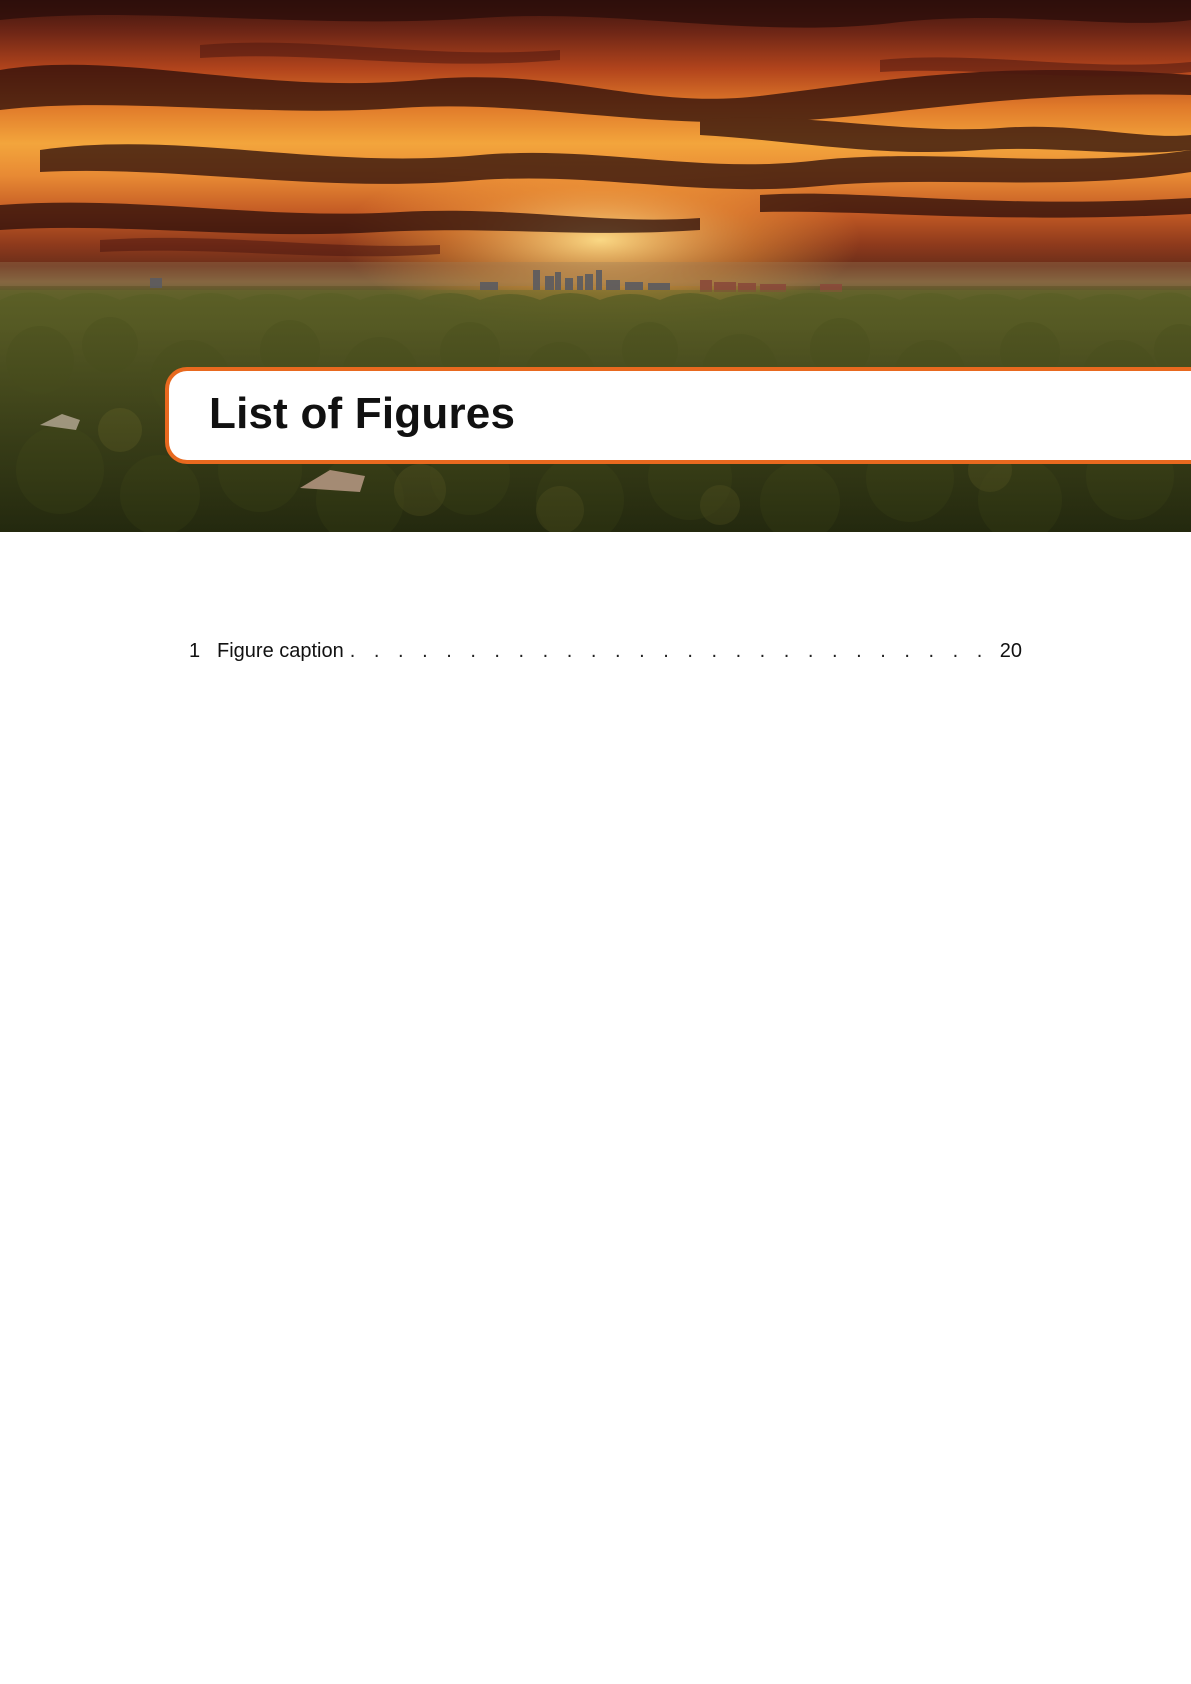  What do you see at coordinates (678, 415) in the screenshot?
I see `chapter-title-box: List of Figures` at bounding box center [678, 415].